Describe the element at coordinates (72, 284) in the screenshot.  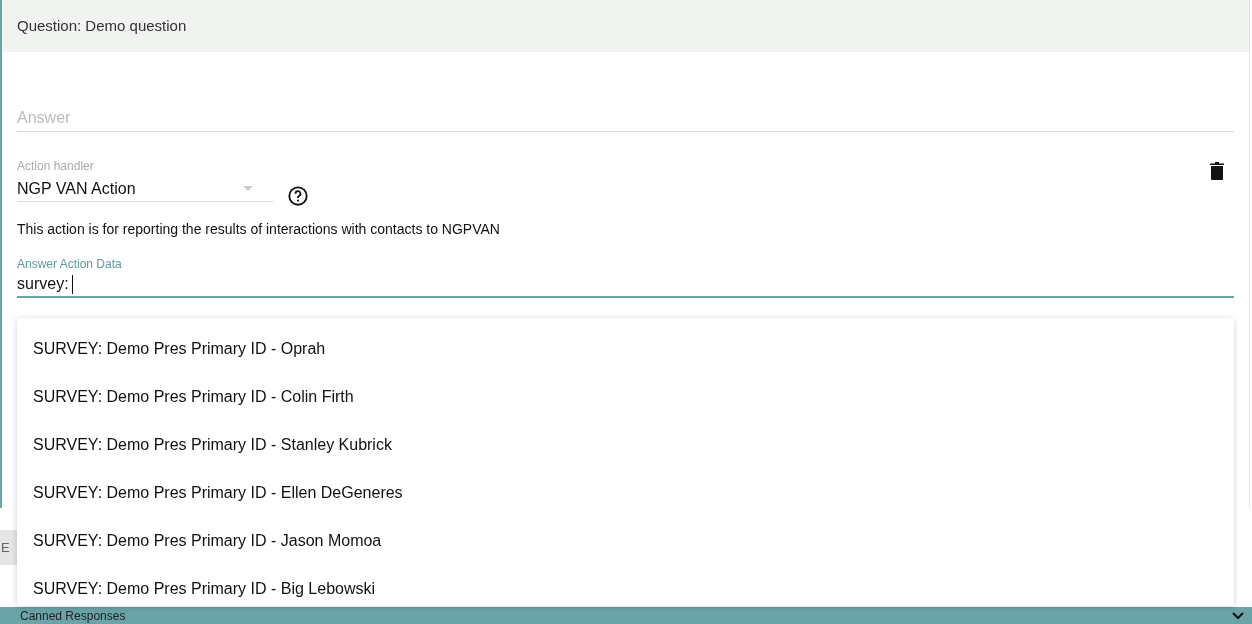
I see `text-cursor` at that location.